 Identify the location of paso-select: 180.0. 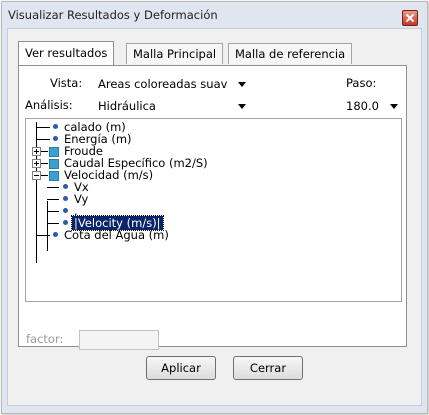
(372, 106).